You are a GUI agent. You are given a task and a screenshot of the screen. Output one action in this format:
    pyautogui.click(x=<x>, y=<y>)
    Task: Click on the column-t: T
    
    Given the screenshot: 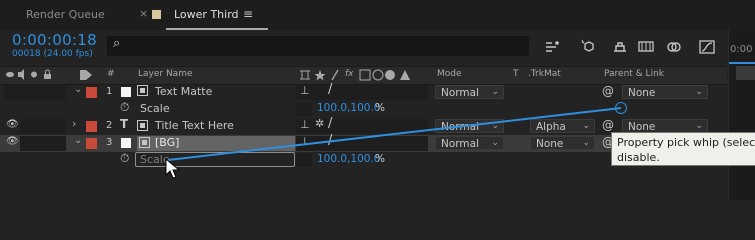 What is the action you would take?
    pyautogui.click(x=516, y=74)
    